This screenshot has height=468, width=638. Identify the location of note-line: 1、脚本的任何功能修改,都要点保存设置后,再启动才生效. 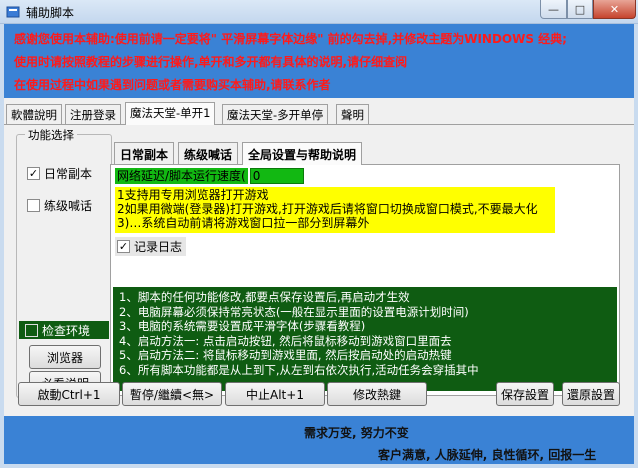
(264, 297).